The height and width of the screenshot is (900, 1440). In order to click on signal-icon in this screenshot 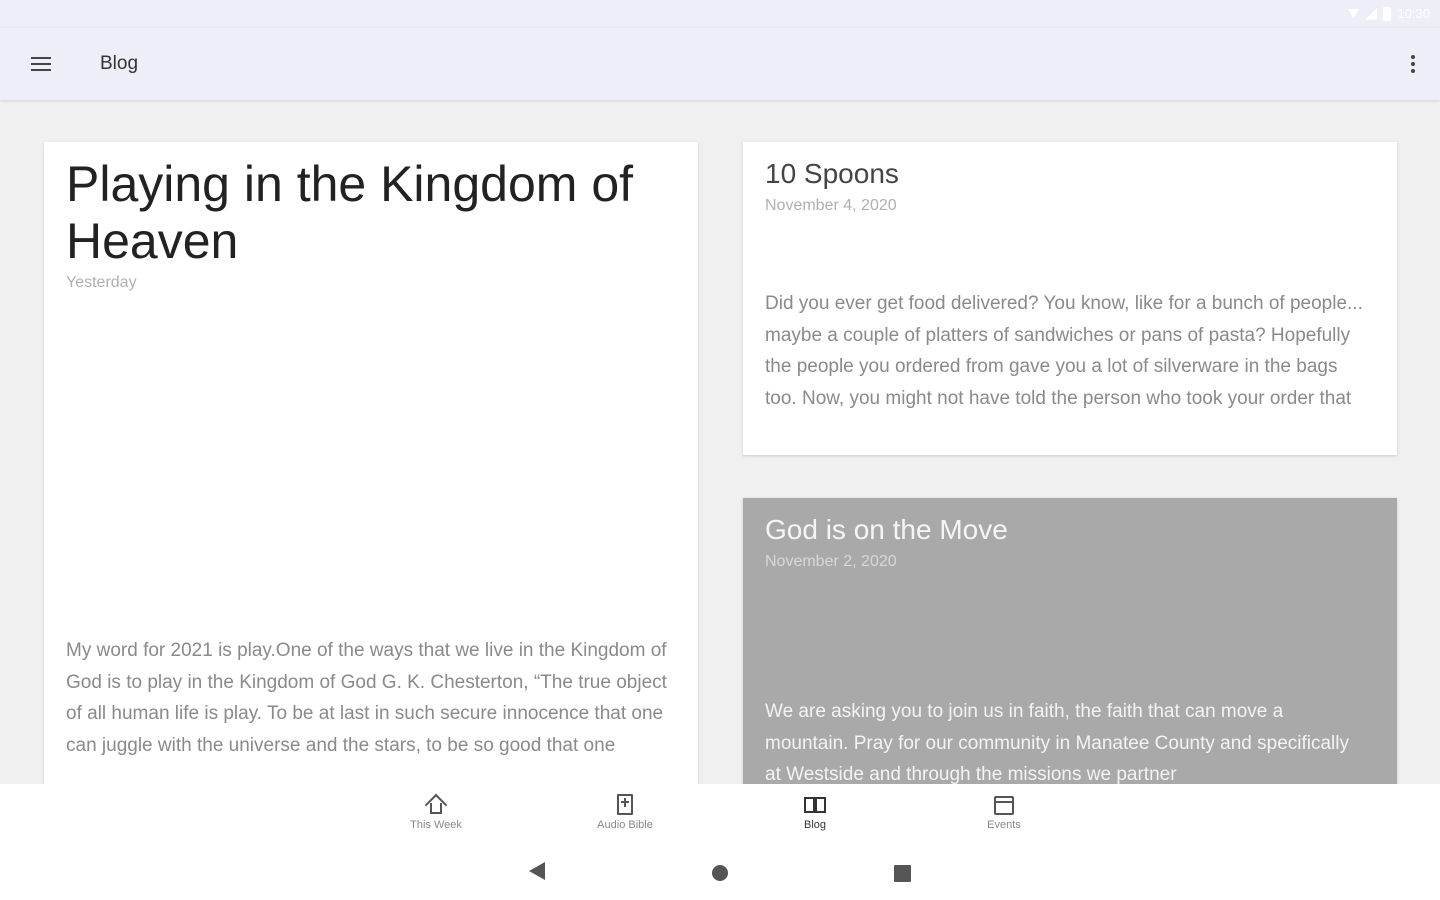, I will do `click(1371, 13)`.